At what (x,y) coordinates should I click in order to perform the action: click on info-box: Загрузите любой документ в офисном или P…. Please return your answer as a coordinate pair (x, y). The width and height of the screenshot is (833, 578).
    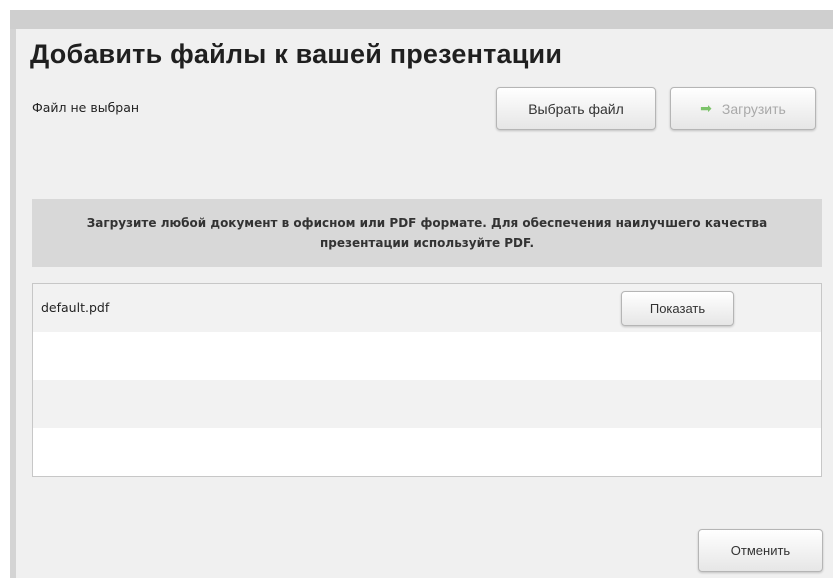
    Looking at the image, I should click on (427, 233).